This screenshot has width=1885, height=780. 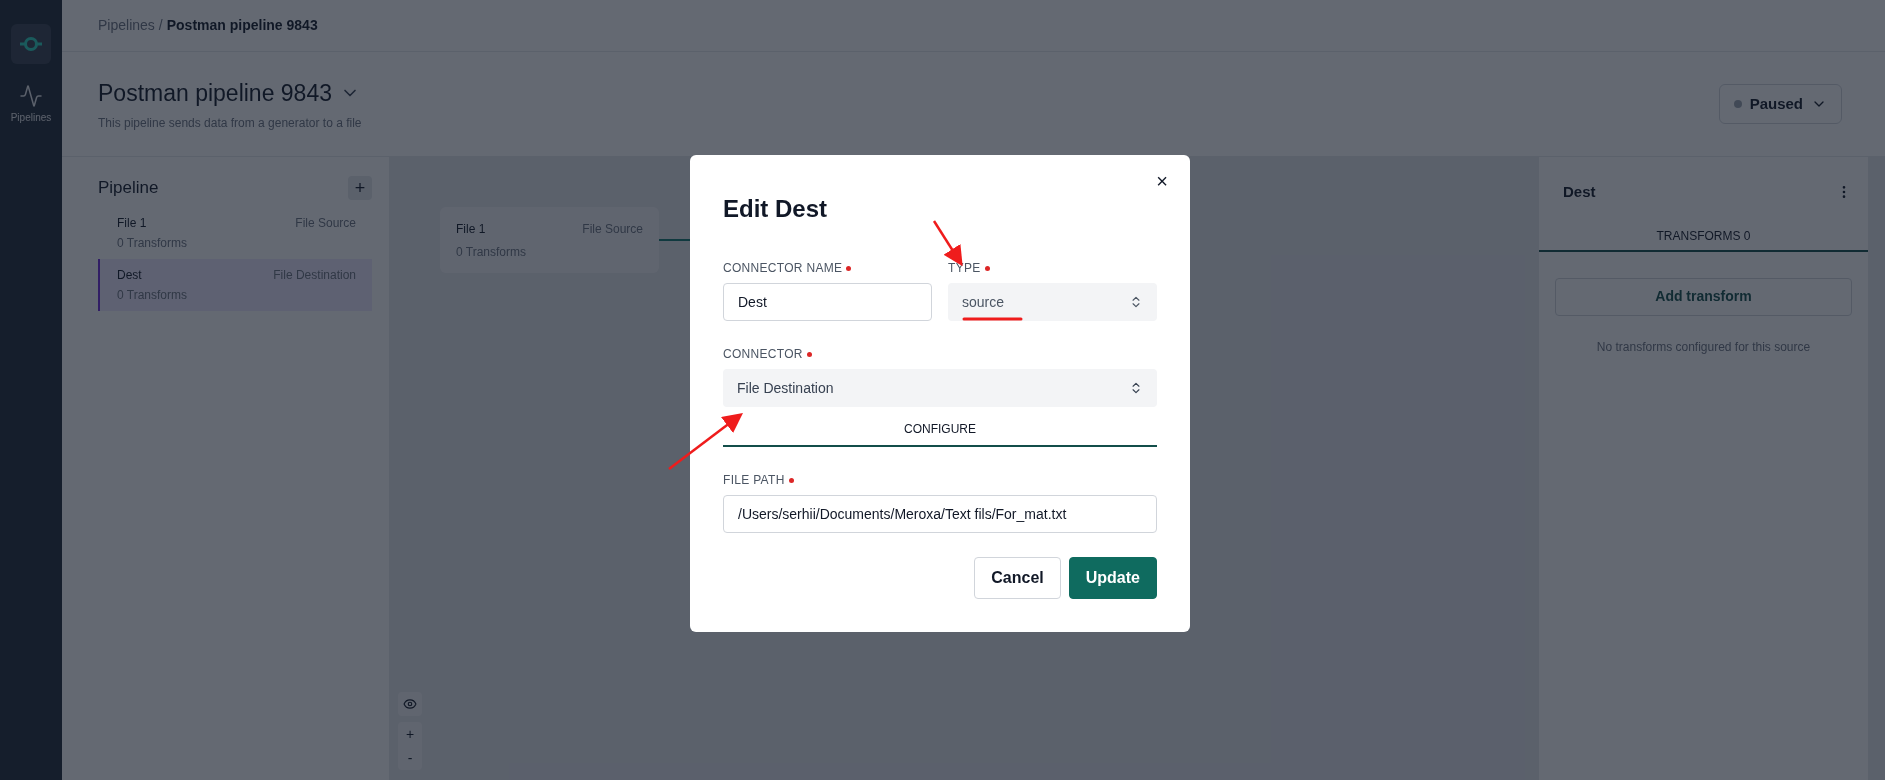 What do you see at coordinates (783, 268) in the screenshot?
I see `field-label: CONNECTOR NAME` at bounding box center [783, 268].